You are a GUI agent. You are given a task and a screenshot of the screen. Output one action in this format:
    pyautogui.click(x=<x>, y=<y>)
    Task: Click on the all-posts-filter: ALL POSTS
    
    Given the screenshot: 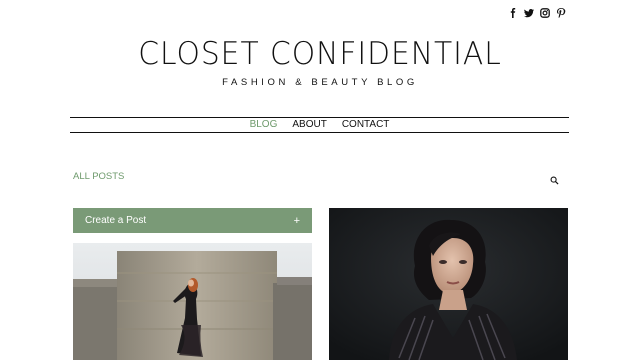 What is the action you would take?
    pyautogui.click(x=98, y=176)
    